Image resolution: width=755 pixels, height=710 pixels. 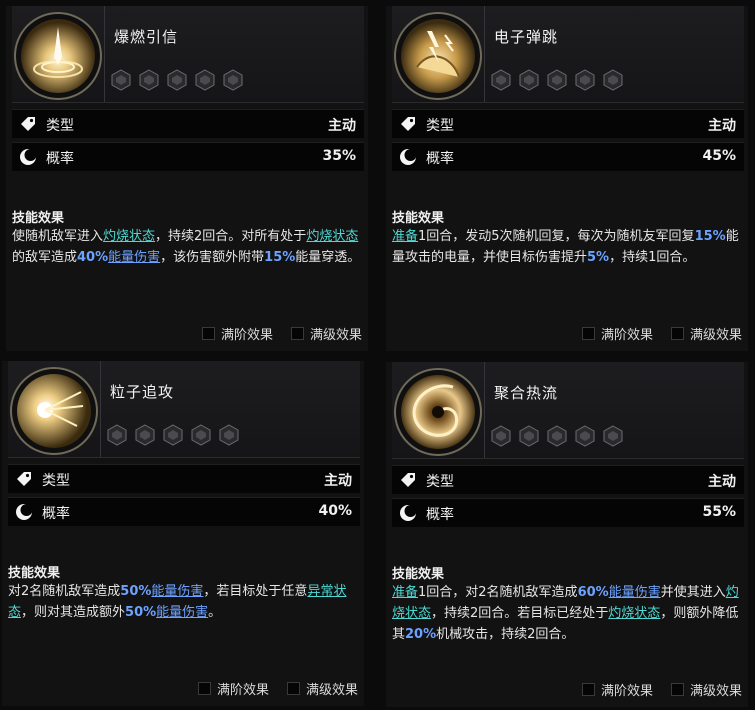 What do you see at coordinates (184, 511) in the screenshot?
I see `rate-row: 概率 40%` at bounding box center [184, 511].